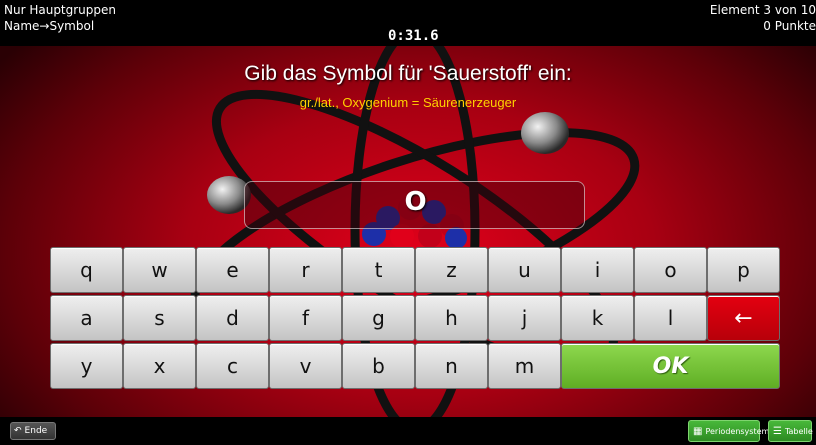 This screenshot has width=816, height=445. I want to click on grid-icon: ▦, so click(698, 431).